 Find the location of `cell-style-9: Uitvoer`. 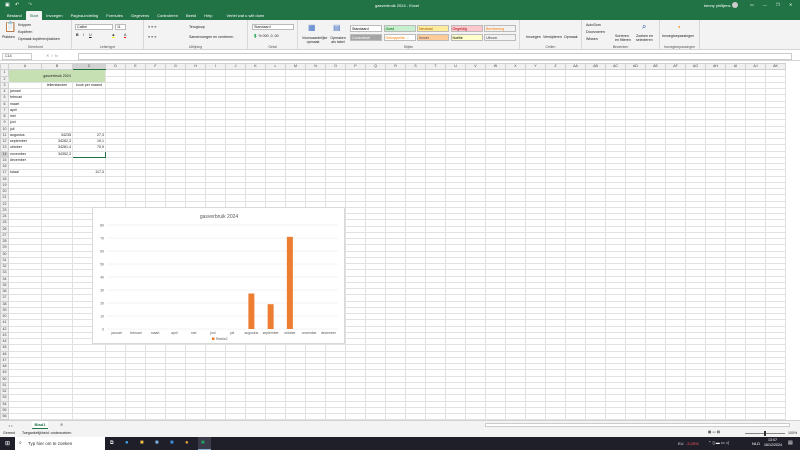

cell-style-9: Uitvoer is located at coordinates (500, 37).